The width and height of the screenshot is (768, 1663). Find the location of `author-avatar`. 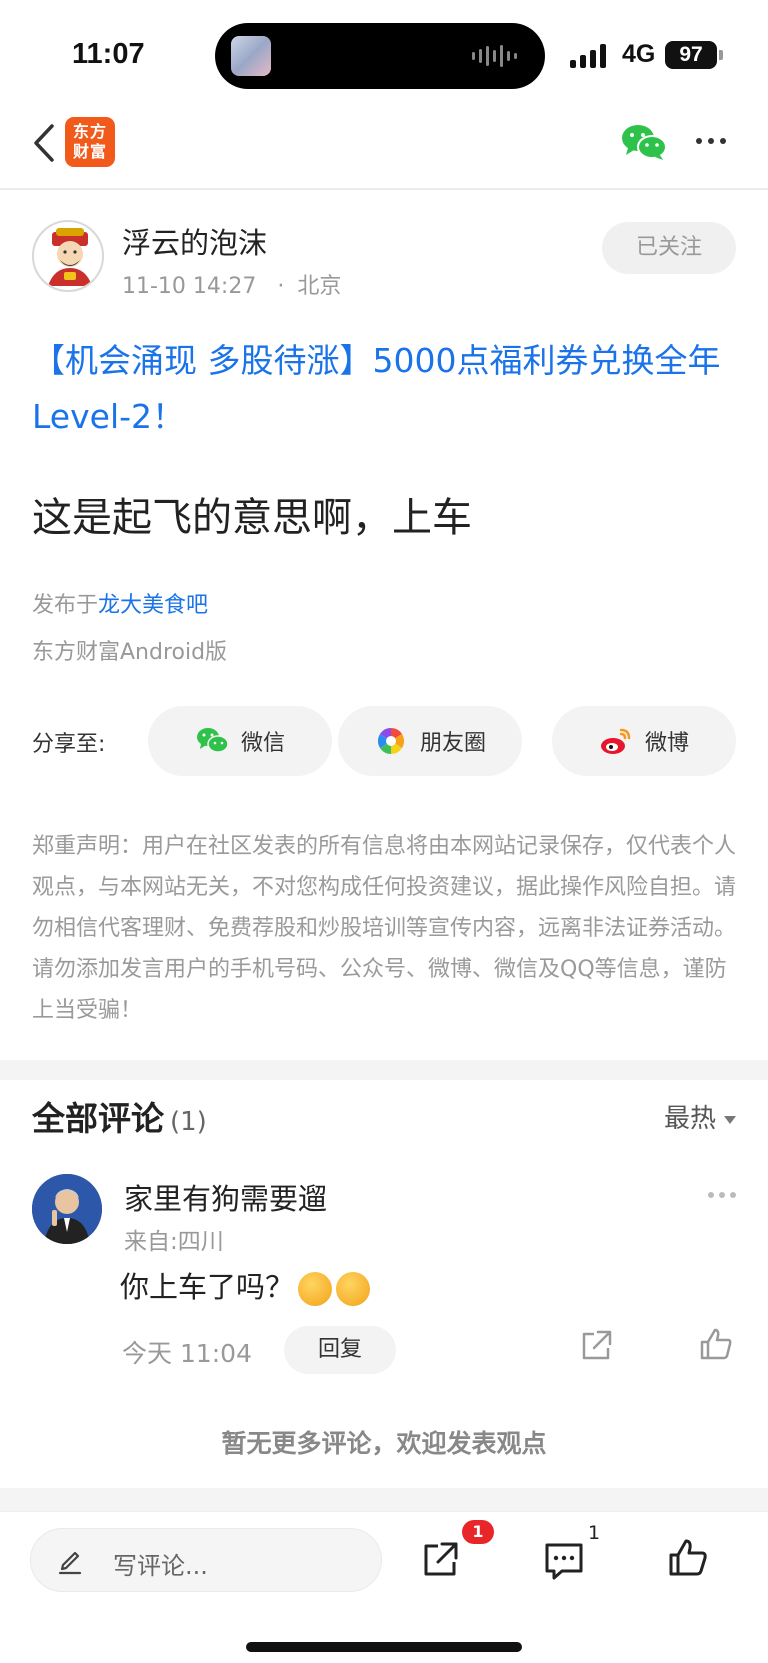

author-avatar is located at coordinates (68, 256).